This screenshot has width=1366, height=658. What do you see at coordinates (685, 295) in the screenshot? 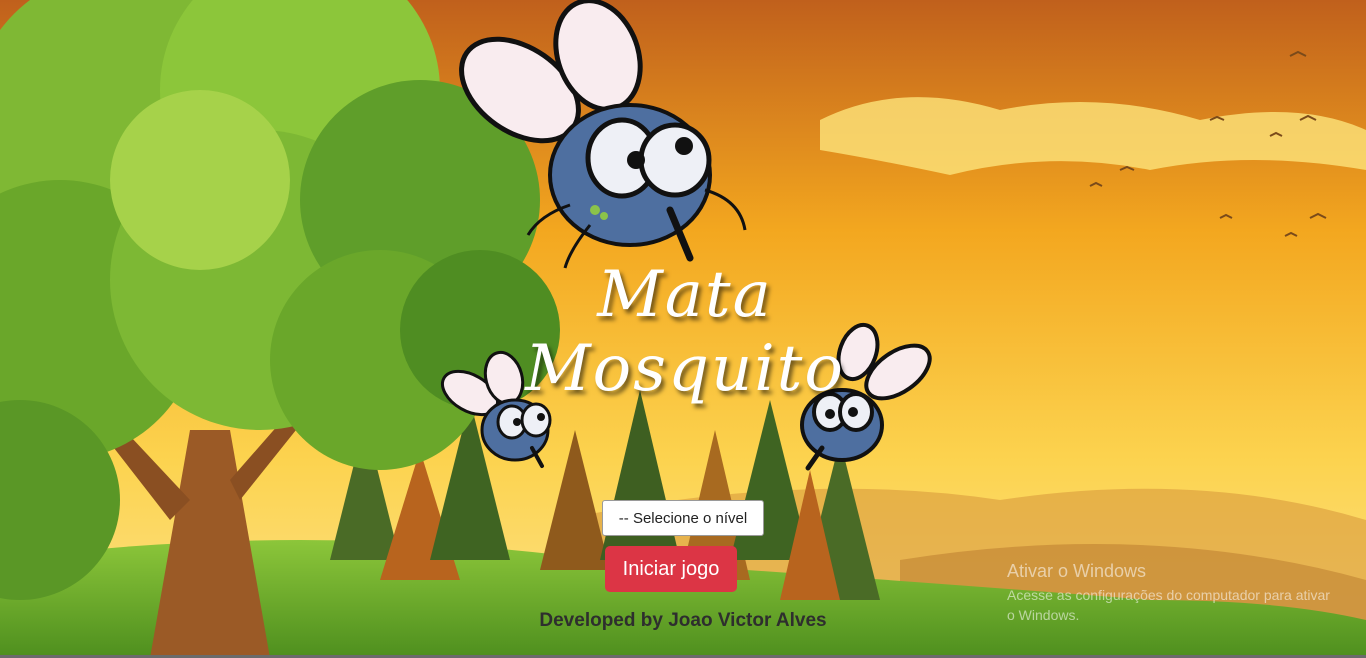
I see `title-line-1: Mata` at bounding box center [685, 295].